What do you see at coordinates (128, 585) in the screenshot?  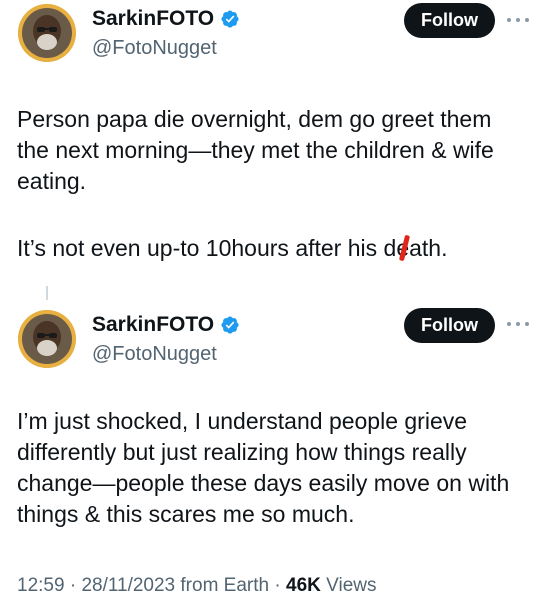 I see `tweet-date: 28/11/2023` at bounding box center [128, 585].